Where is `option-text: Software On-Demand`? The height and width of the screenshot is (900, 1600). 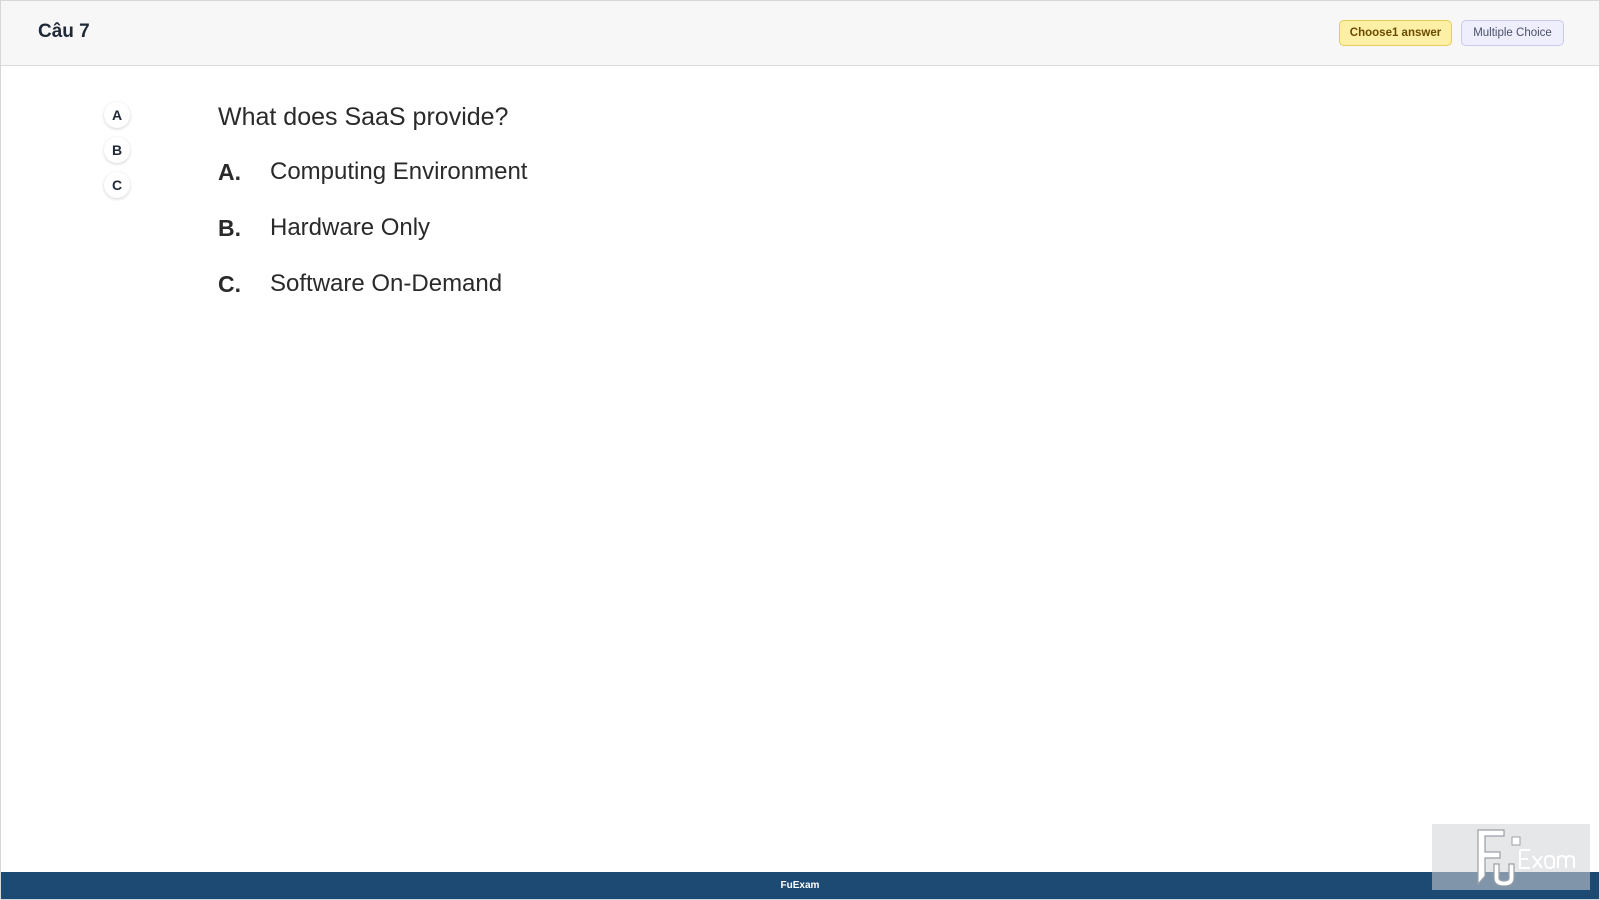
option-text: Software On-Demand is located at coordinates (386, 283).